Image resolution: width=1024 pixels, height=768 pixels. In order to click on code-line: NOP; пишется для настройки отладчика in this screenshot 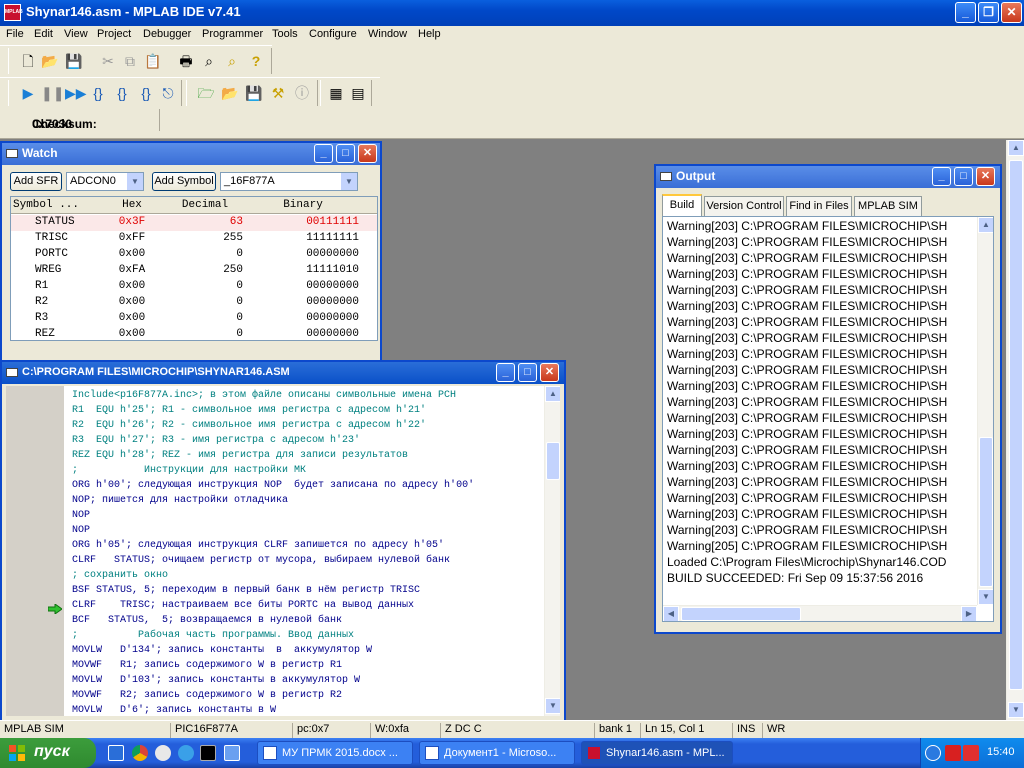, I will do `click(180, 502)`.